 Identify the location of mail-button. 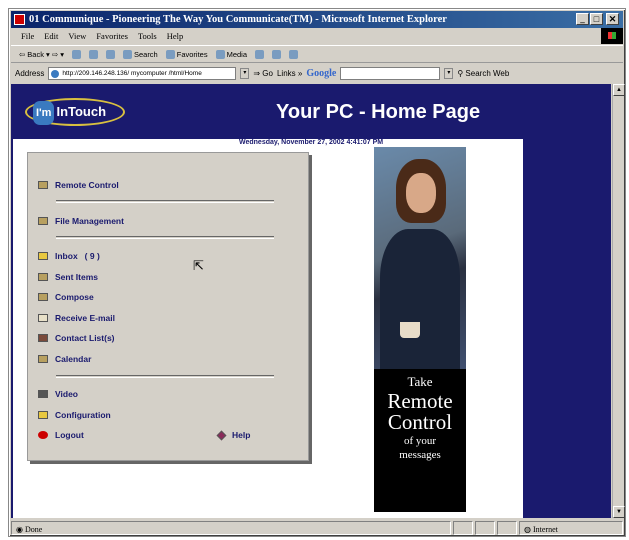
(277, 54).